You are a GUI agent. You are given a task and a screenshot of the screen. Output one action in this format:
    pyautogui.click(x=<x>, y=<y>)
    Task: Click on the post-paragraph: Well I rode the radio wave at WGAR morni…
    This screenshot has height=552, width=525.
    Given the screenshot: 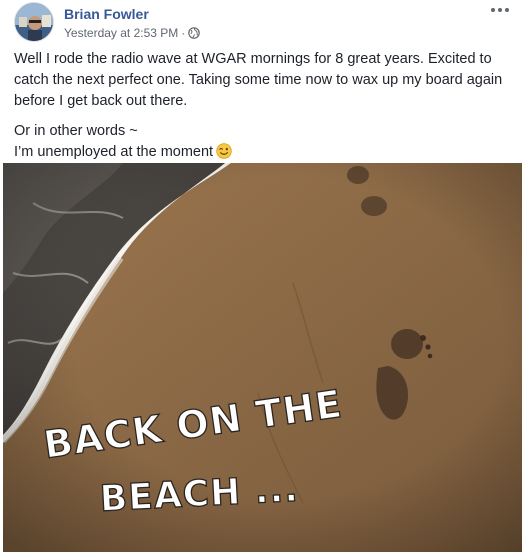 What is the action you would take?
    pyautogui.click(x=258, y=80)
    